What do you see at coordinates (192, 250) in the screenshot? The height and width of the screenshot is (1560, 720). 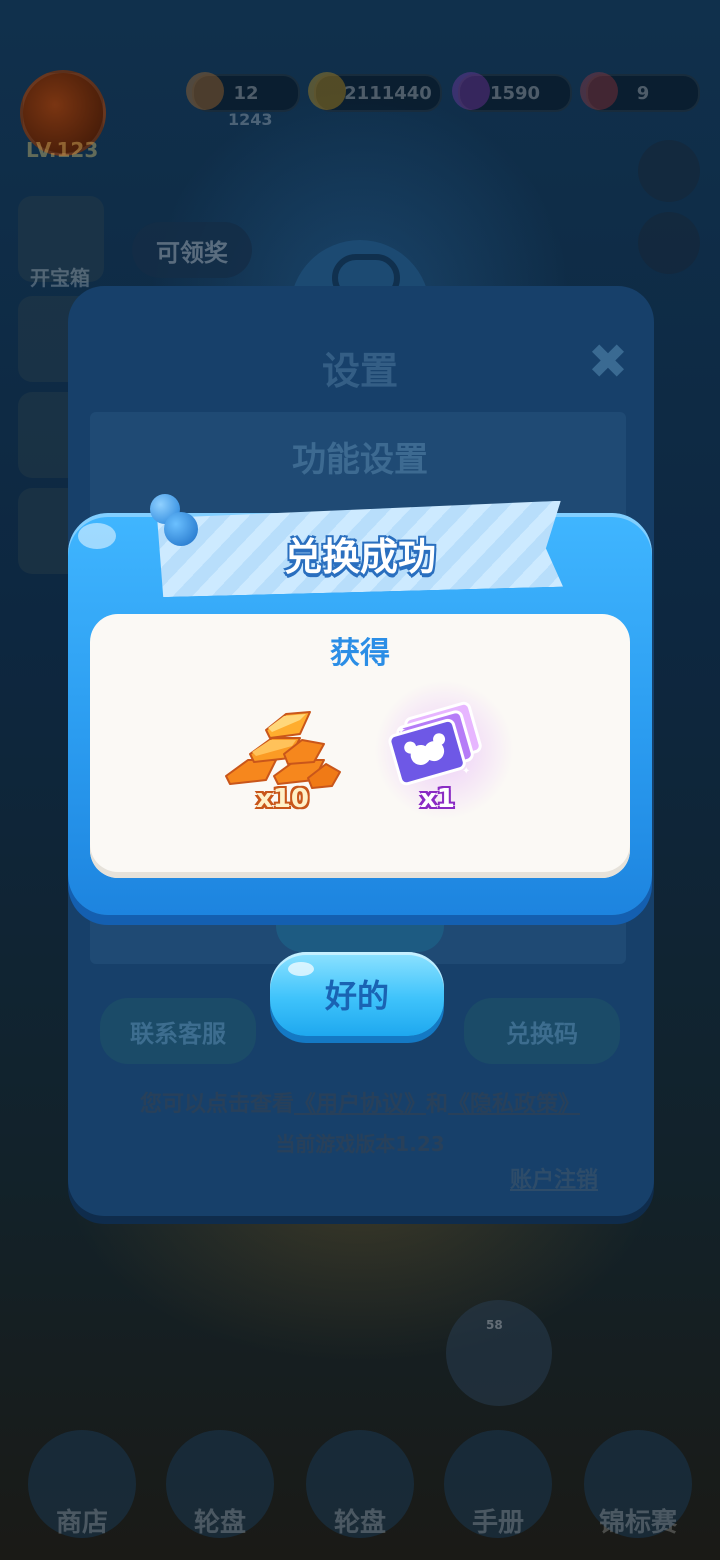 I see `claim-reward-bubble: 可领奖` at bounding box center [192, 250].